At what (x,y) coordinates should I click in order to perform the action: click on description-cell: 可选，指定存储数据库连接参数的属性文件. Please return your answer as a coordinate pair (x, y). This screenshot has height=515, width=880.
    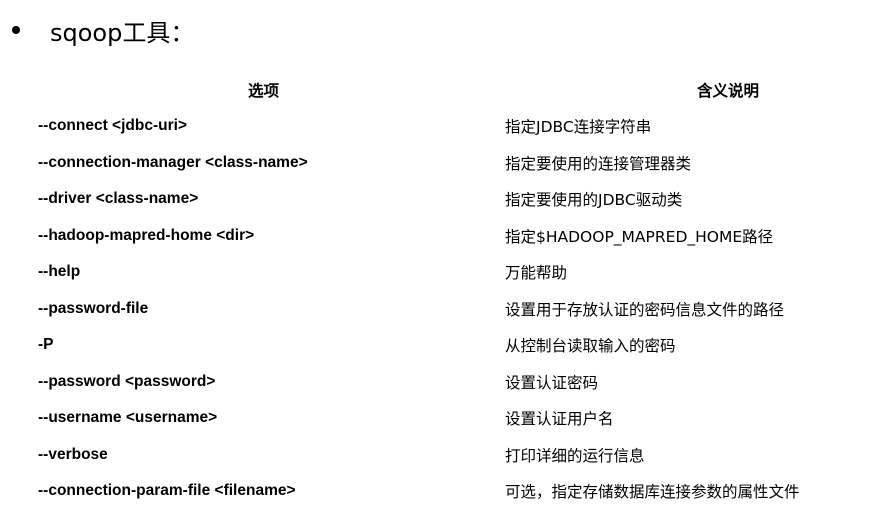
    Looking at the image, I should click on (652, 492).